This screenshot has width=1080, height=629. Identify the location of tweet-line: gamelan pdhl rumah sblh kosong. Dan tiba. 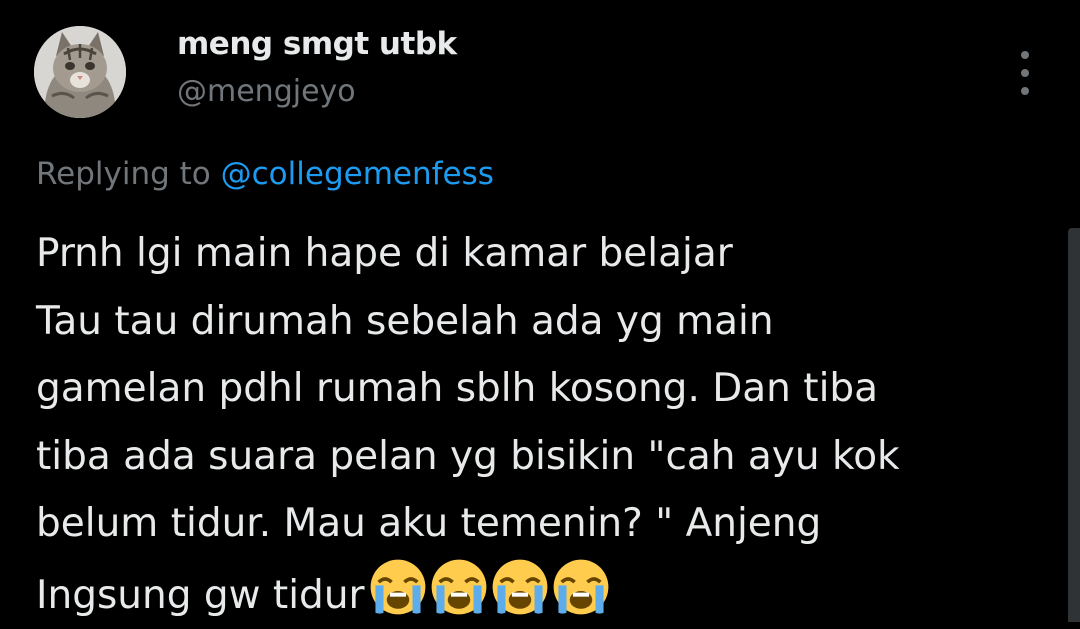
(541, 389).